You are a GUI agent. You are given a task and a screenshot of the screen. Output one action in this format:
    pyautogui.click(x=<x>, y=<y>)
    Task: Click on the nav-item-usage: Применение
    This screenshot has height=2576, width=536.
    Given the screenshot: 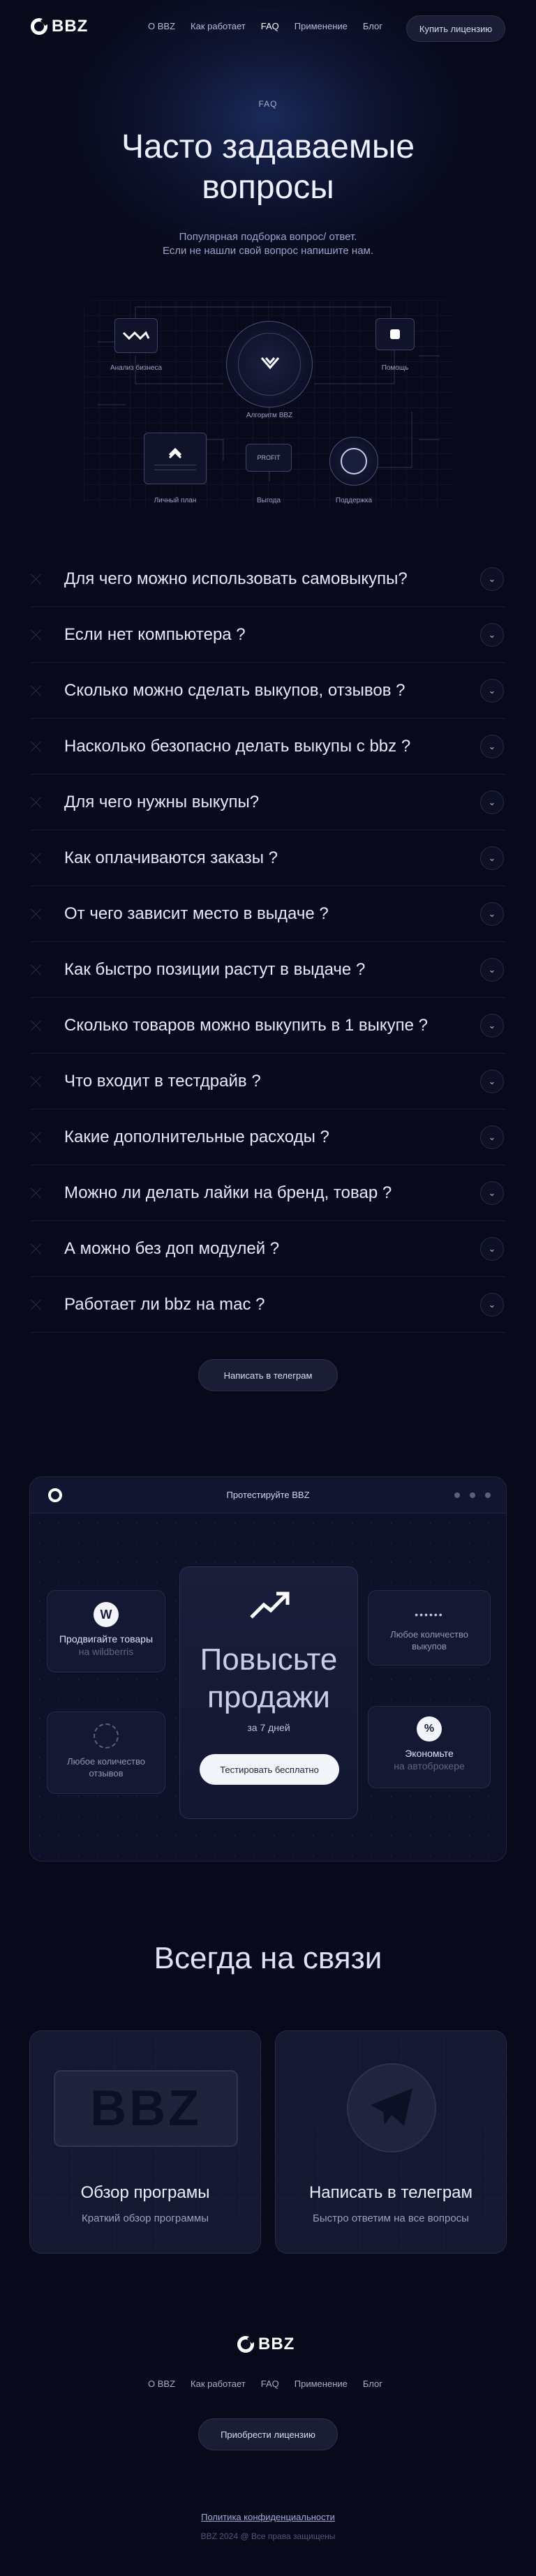 What is the action you would take?
    pyautogui.click(x=321, y=26)
    